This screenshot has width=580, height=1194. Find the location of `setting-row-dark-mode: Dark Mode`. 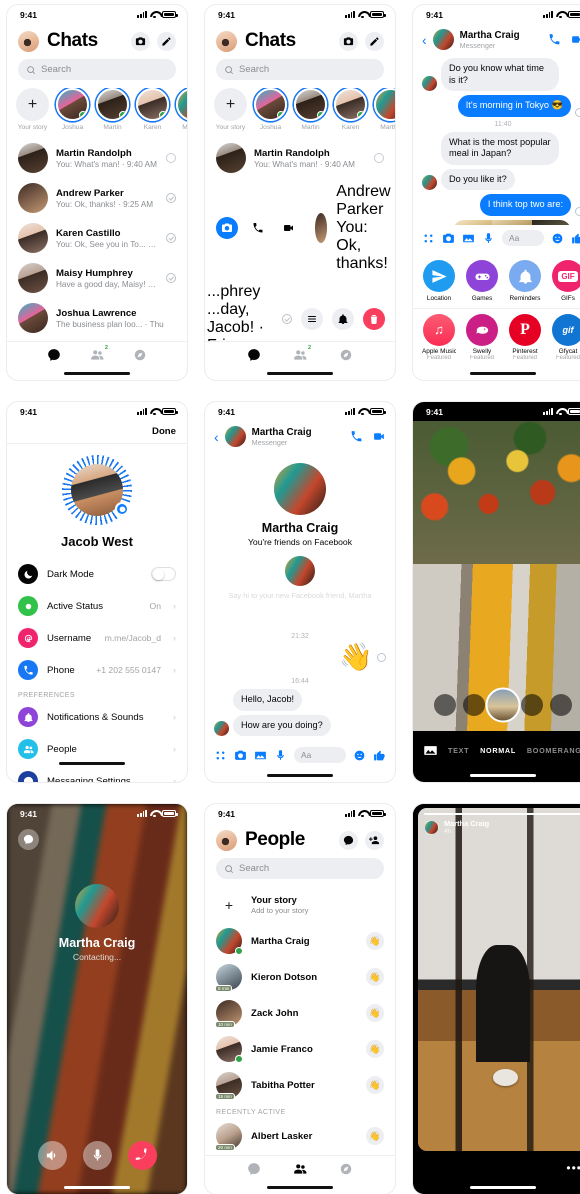

setting-row-dark-mode: Dark Mode is located at coordinates (97, 574).